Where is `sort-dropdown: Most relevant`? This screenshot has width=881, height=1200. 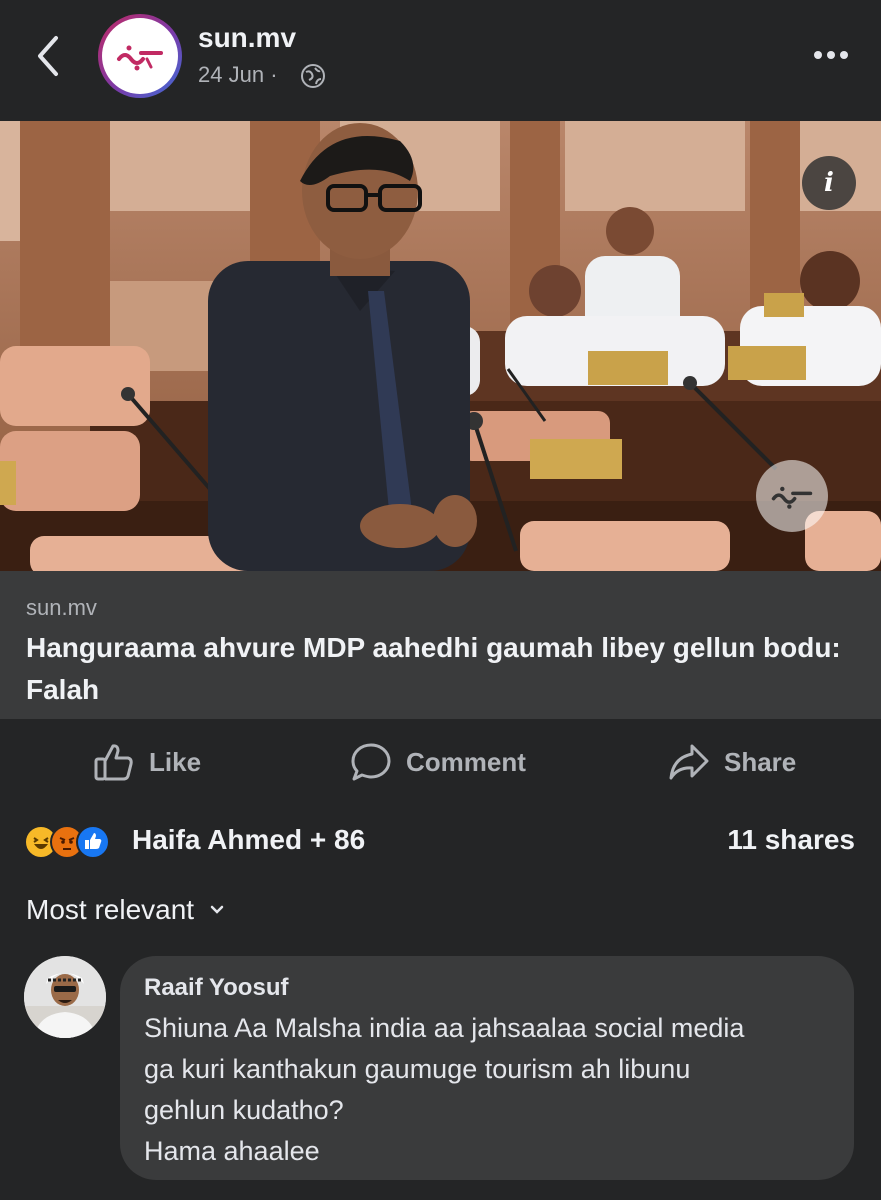 sort-dropdown: Most relevant is located at coordinates (125, 910).